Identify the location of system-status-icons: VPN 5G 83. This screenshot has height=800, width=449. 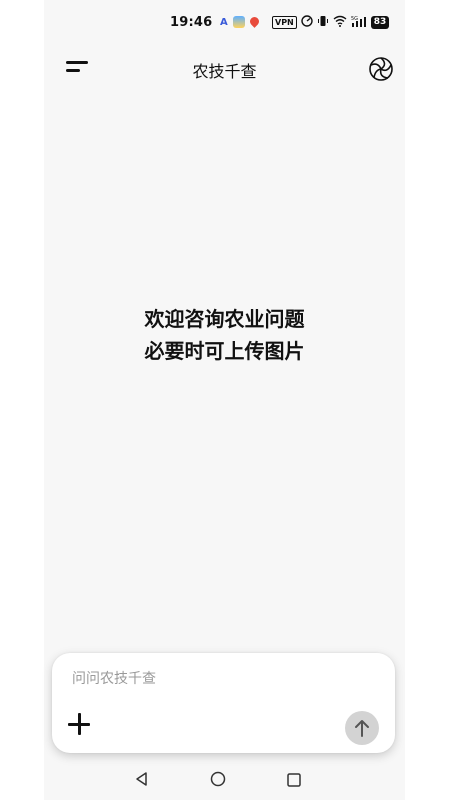
(331, 22).